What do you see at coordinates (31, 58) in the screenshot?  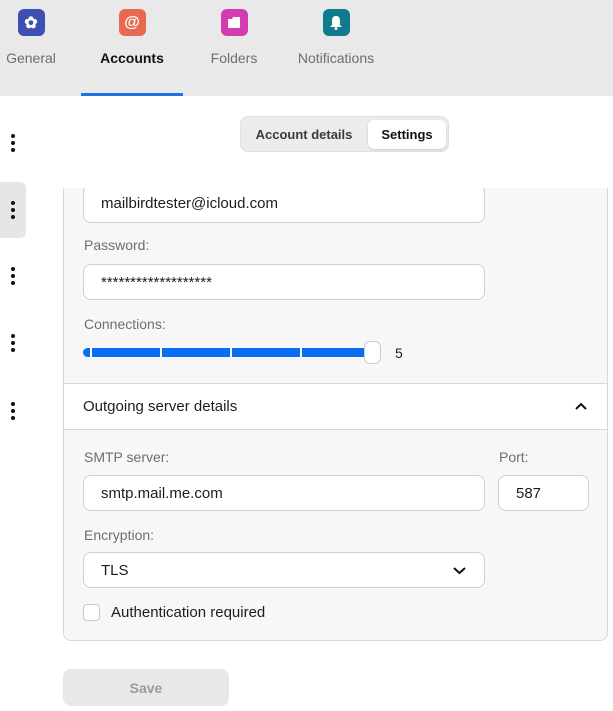 I see `tab-label: General` at bounding box center [31, 58].